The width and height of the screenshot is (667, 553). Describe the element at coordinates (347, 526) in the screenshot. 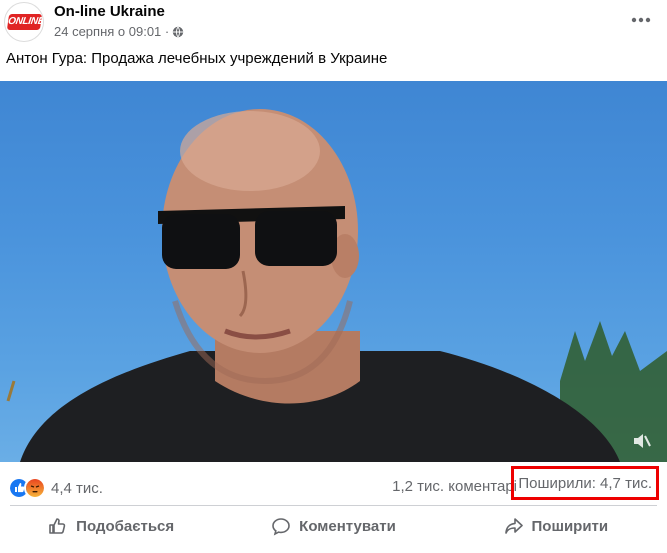

I see `comment-label: Коментувати` at that location.